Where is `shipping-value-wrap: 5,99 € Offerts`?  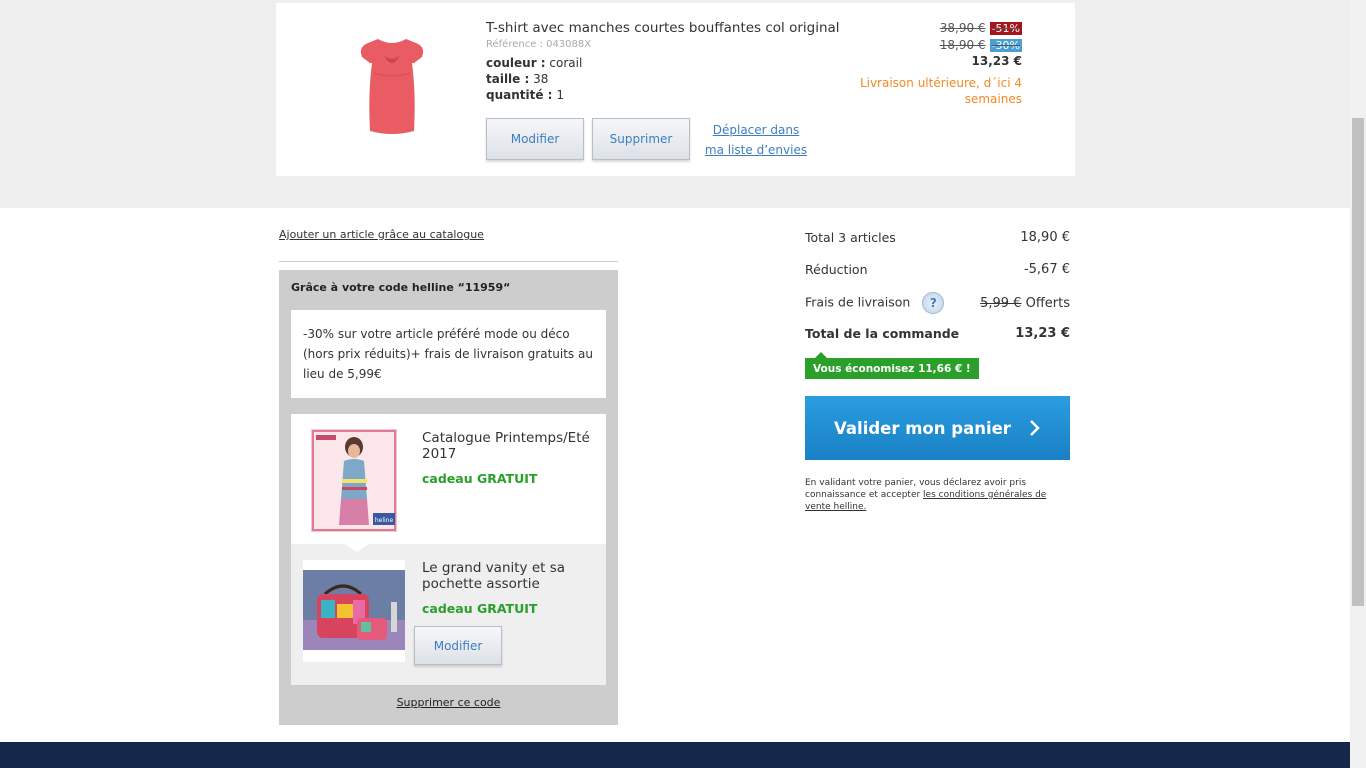
shipping-value-wrap: 5,99 € Offerts is located at coordinates (1025, 303).